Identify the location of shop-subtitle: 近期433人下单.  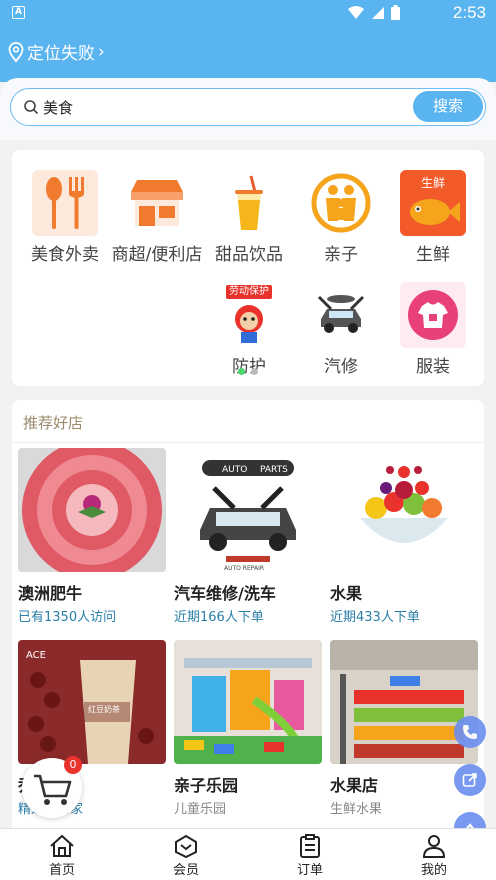
(375, 617).